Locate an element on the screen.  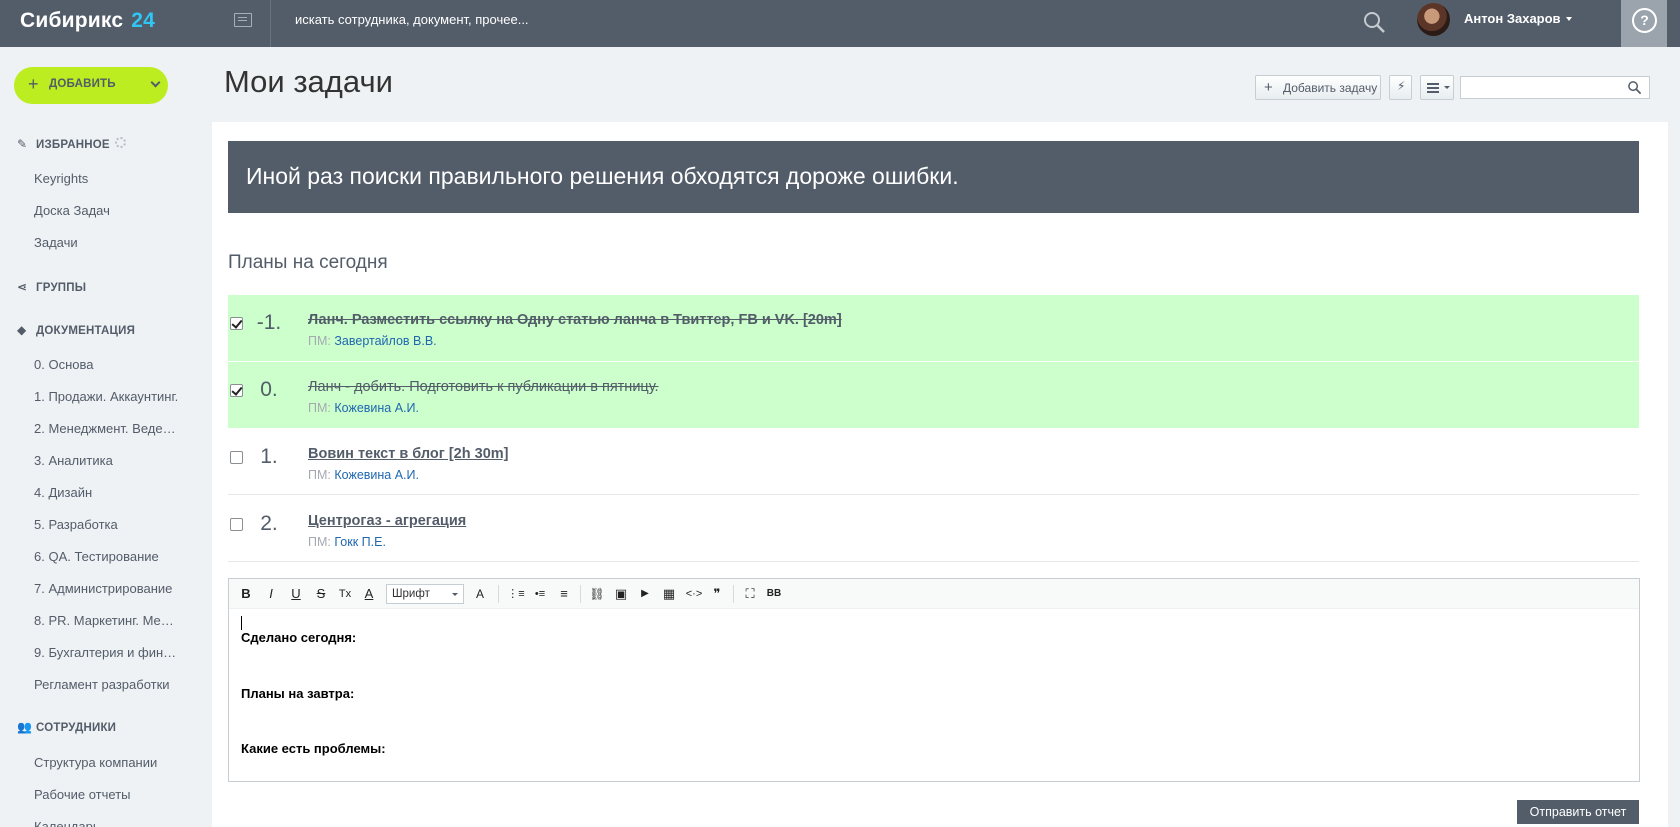
font-select: Шрифт is located at coordinates (425, 594).